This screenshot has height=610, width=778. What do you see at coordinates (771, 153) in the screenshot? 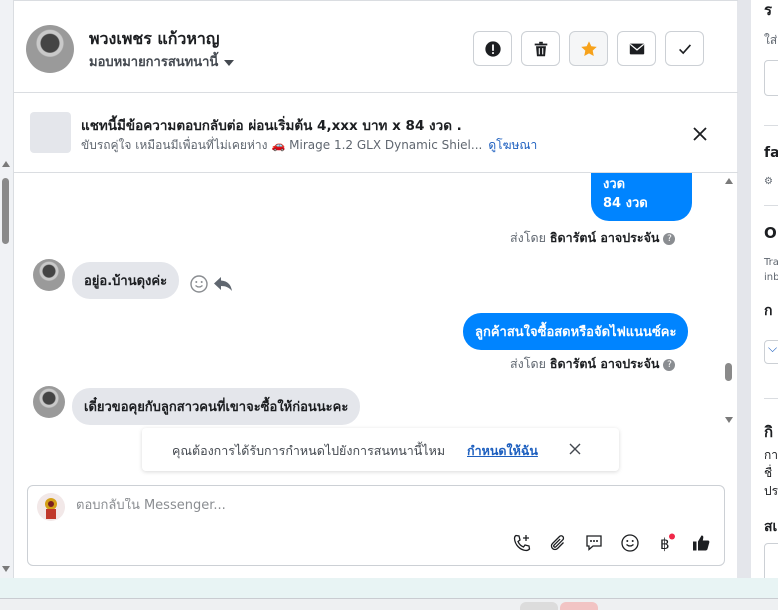
I see `panel-heading: fa` at bounding box center [771, 153].